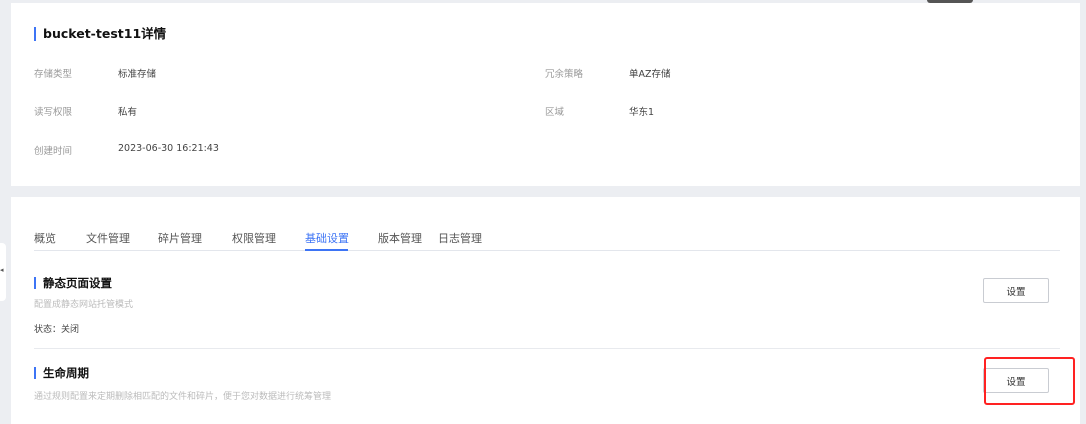  Describe the element at coordinates (1016, 290) in the screenshot. I see `static-page-settings-button: 设置` at that location.